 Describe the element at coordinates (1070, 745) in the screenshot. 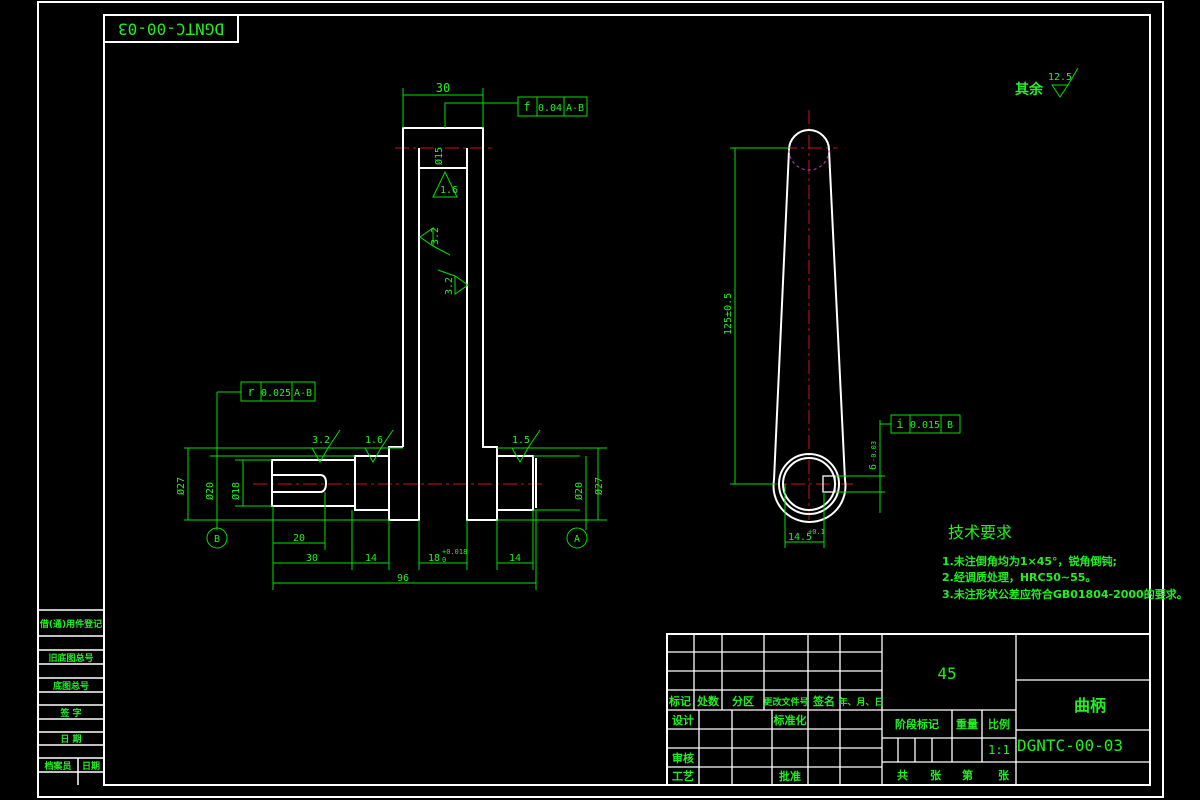

I see `drawing-number: DGNTC-00-03` at that location.